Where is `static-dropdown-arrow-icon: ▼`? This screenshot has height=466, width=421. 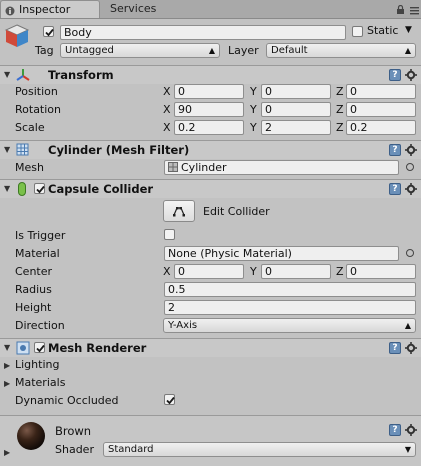
static-dropdown-arrow-icon: ▼ is located at coordinates (408, 30).